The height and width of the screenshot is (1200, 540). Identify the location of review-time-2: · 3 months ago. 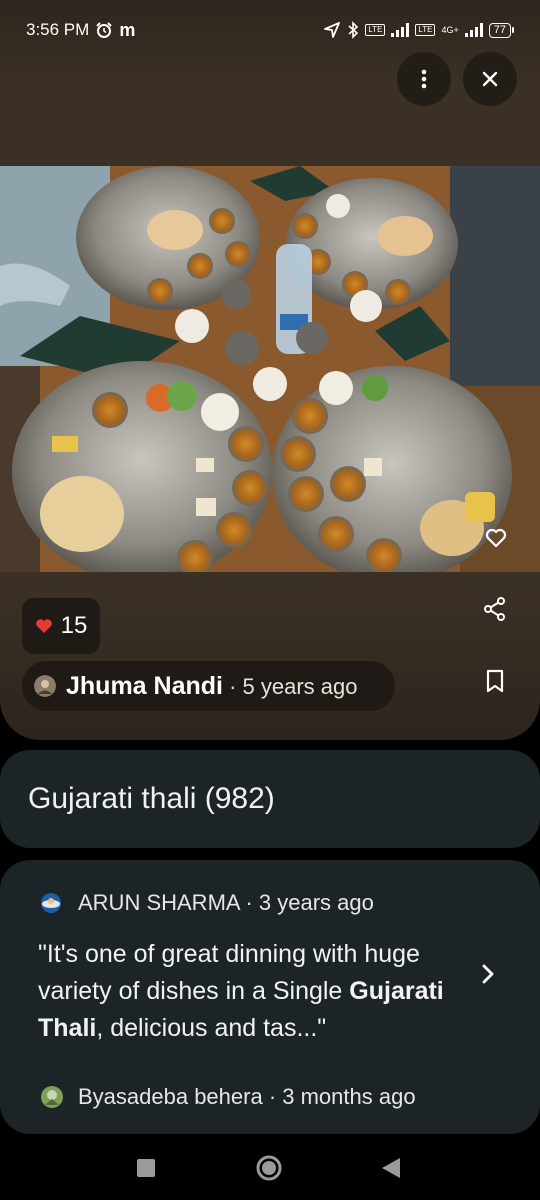
(339, 1096).